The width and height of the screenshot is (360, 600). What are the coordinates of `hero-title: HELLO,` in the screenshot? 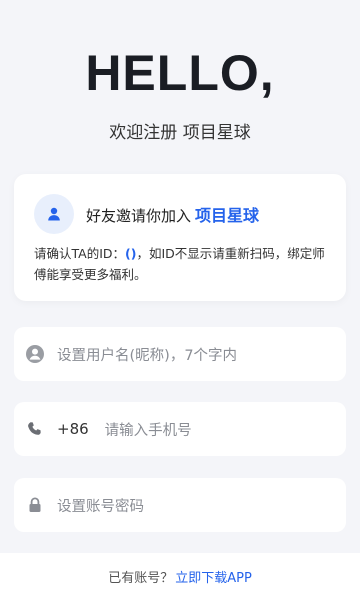 It's located at (180, 73).